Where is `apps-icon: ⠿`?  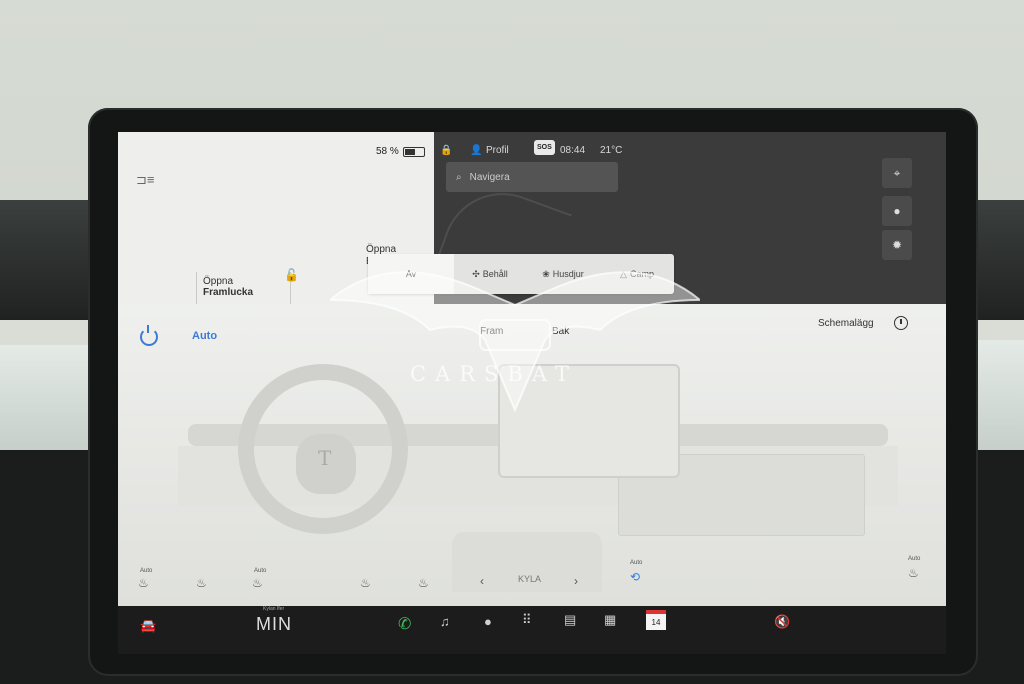 apps-icon: ⠿ is located at coordinates (527, 620).